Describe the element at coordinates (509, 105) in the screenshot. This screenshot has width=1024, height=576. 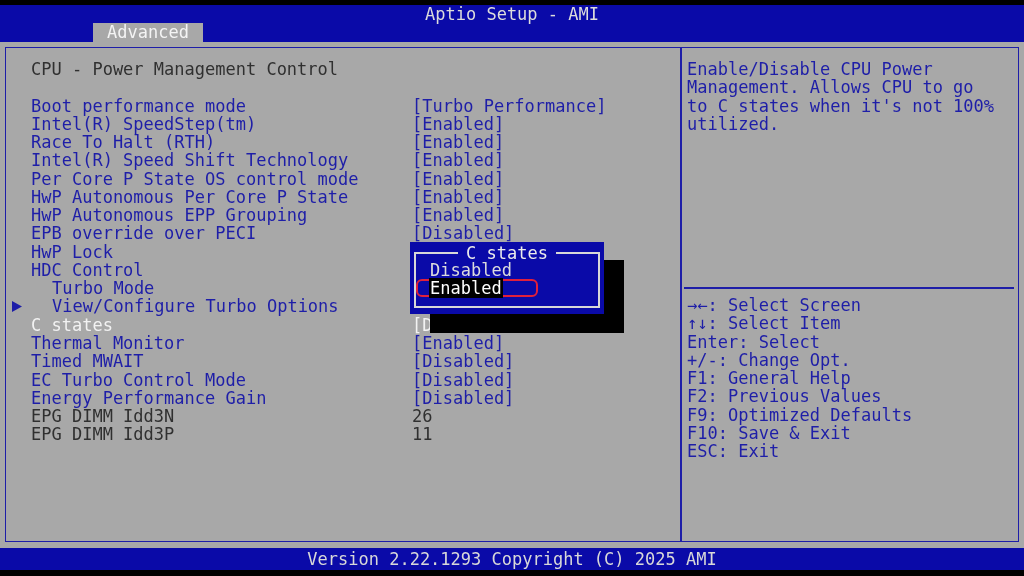
I see `setting-value: [Turbo Performance]` at that location.